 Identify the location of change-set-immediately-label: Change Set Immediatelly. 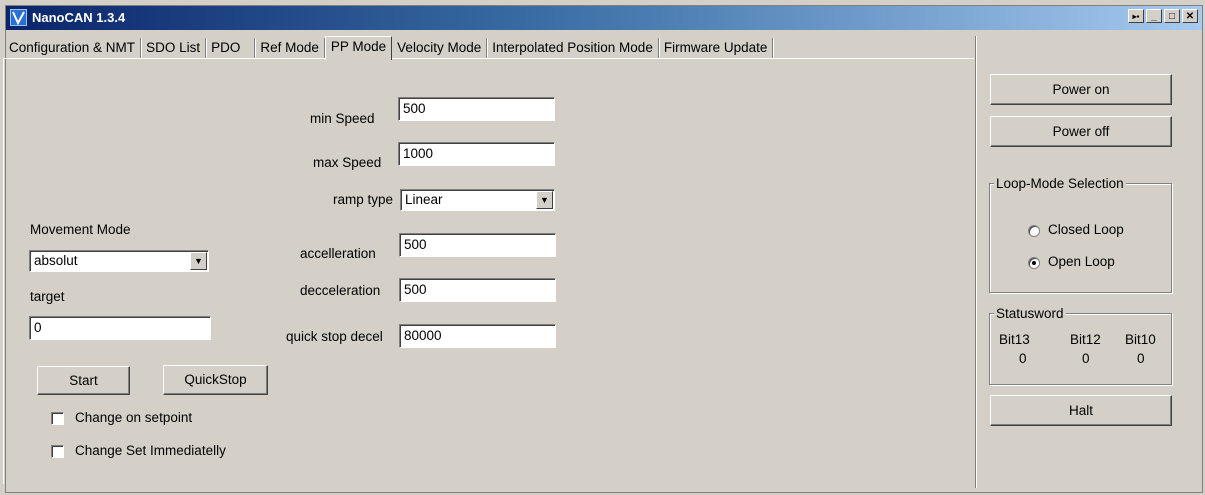
(150, 450).